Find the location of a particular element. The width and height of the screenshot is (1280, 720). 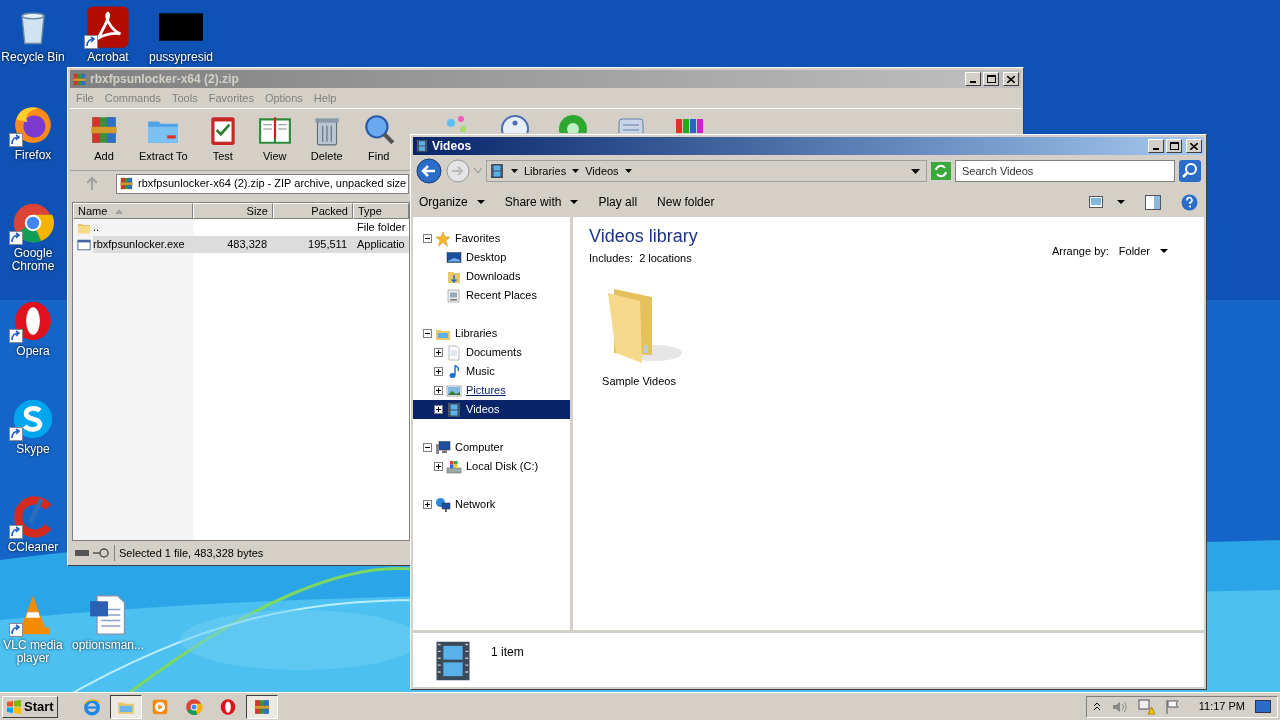

desktop-icon-label: Opera is located at coordinates (33, 351).